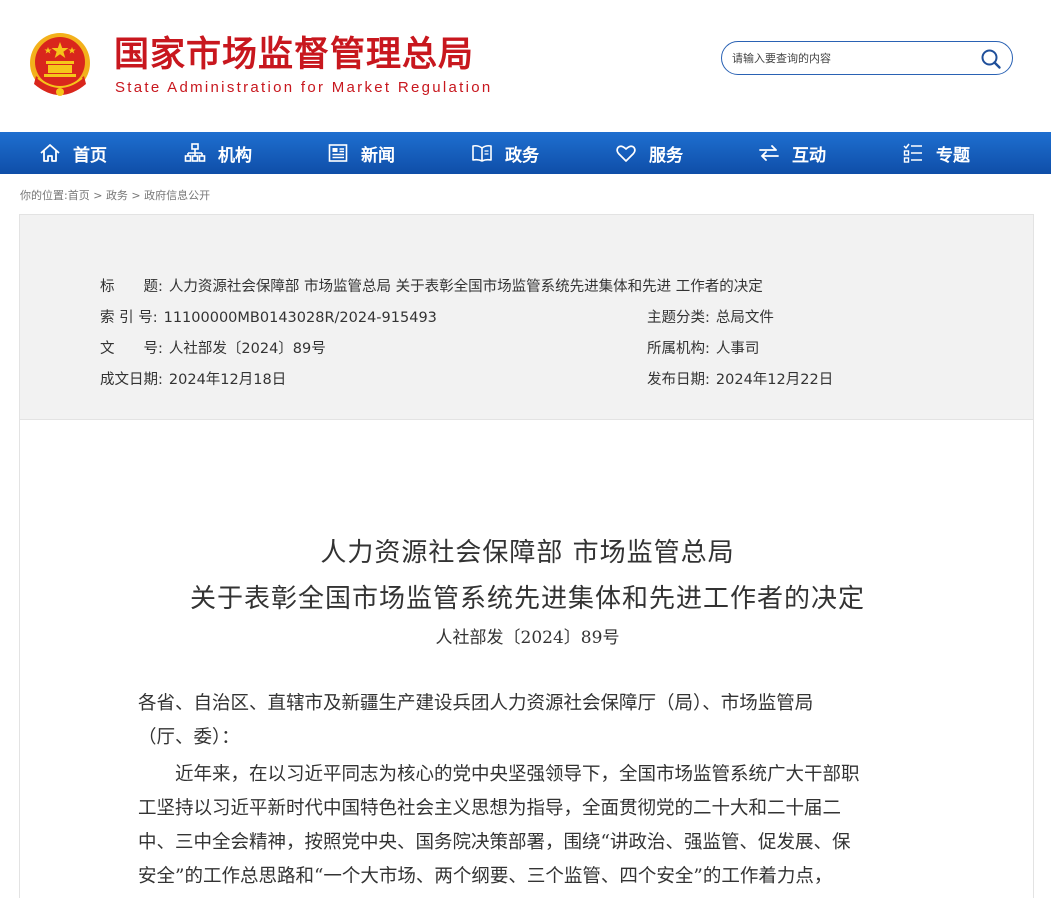  I want to click on nav-item-label: 机构, so click(235, 155).